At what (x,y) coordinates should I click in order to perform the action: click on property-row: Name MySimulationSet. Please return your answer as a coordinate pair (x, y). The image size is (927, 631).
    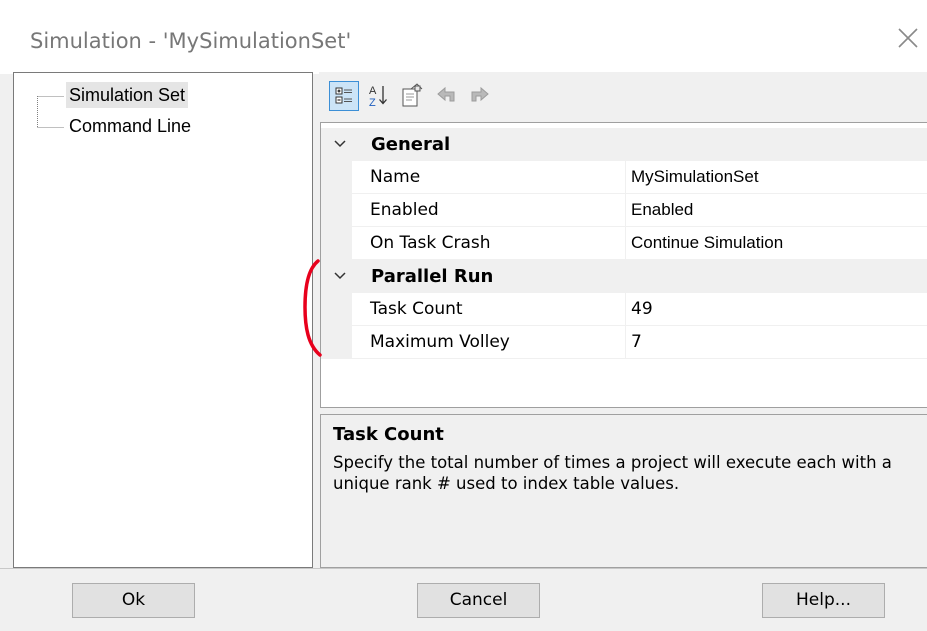
    Looking at the image, I should click on (624, 177).